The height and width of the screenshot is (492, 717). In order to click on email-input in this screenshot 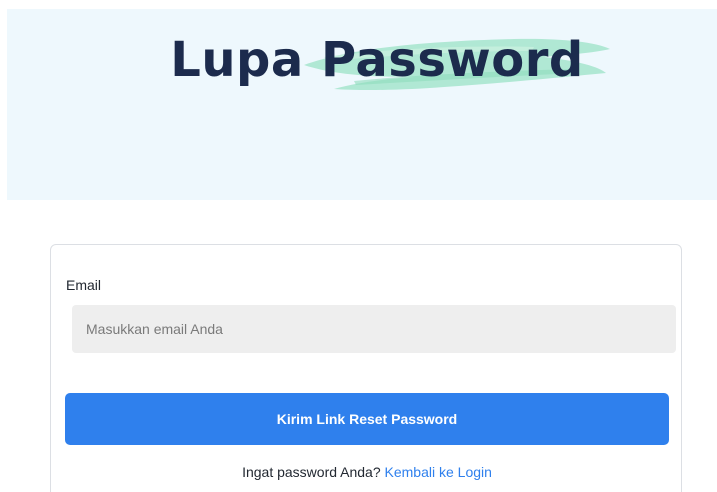, I will do `click(374, 329)`.